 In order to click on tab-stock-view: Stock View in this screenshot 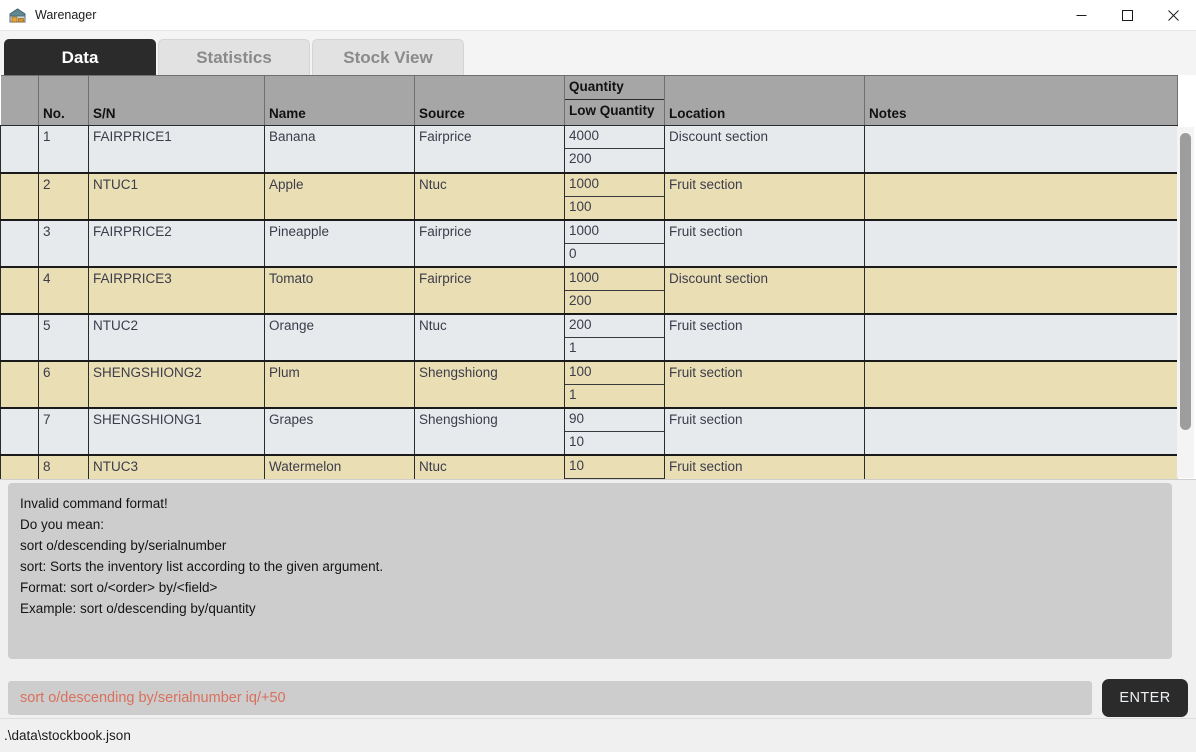, I will do `click(388, 57)`.